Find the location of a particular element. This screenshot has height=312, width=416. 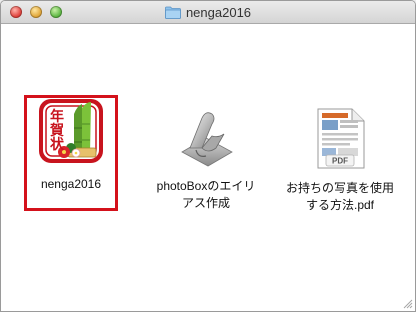

pdf-document-icon: PDF is located at coordinates (341, 138).